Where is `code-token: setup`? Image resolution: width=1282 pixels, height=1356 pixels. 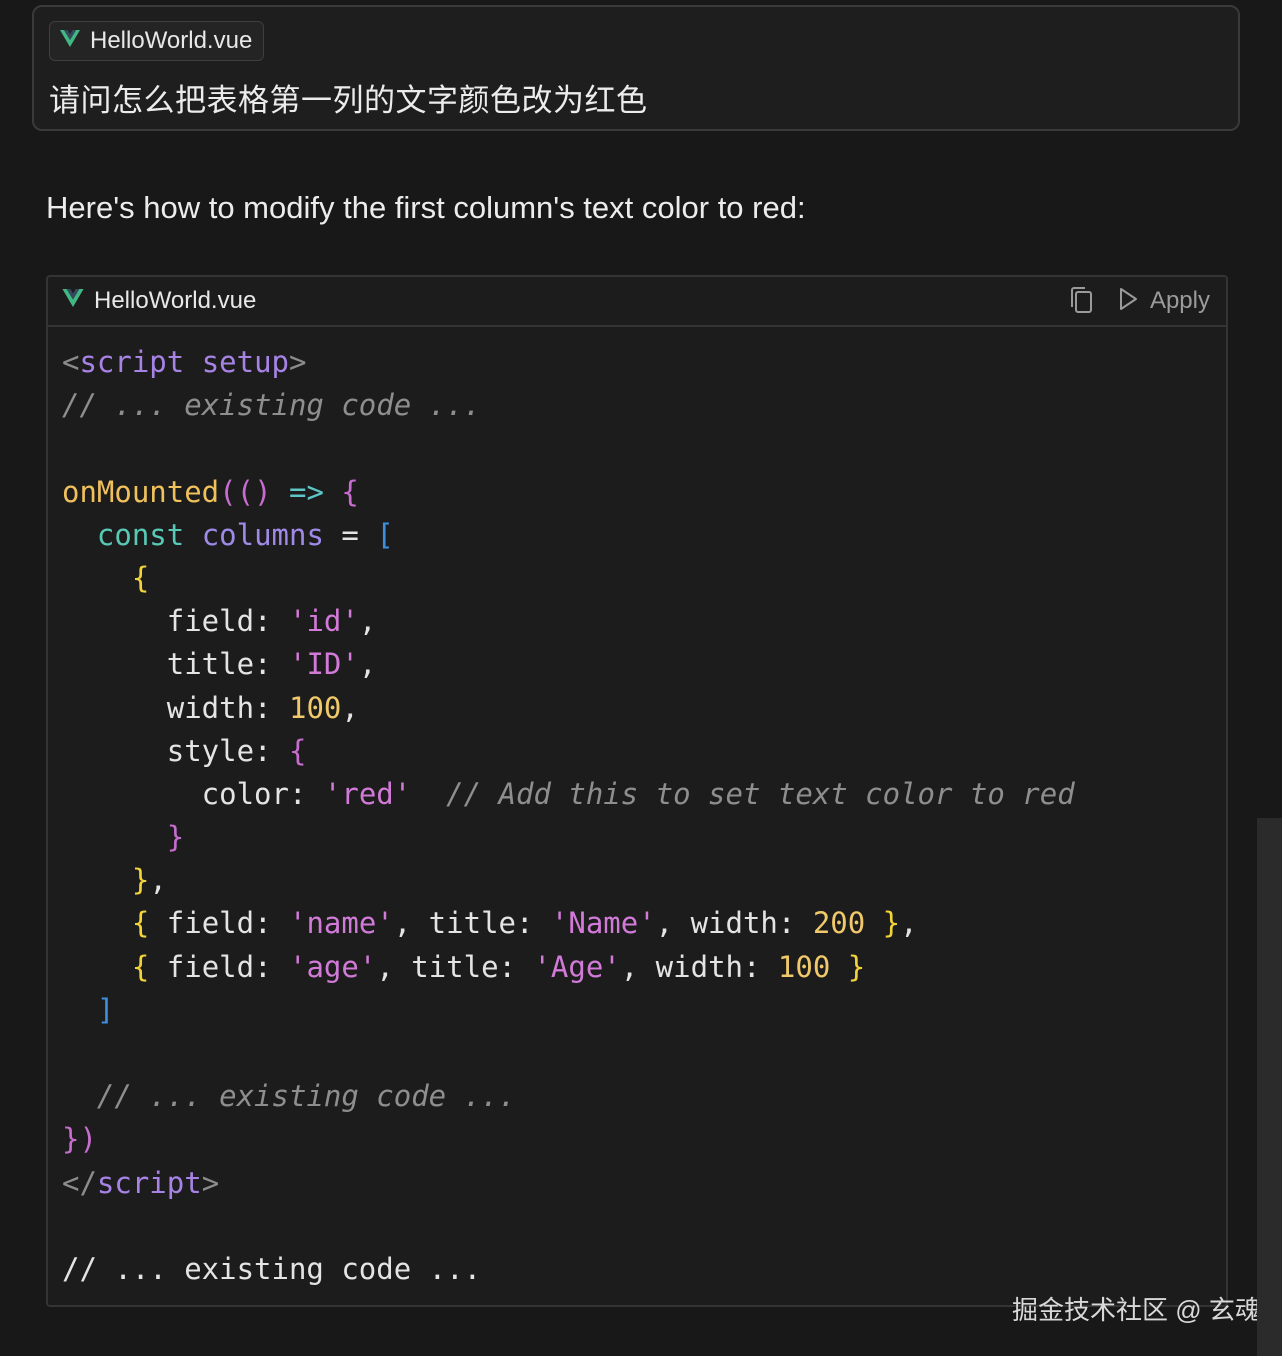
code-token: setup is located at coordinates (245, 362).